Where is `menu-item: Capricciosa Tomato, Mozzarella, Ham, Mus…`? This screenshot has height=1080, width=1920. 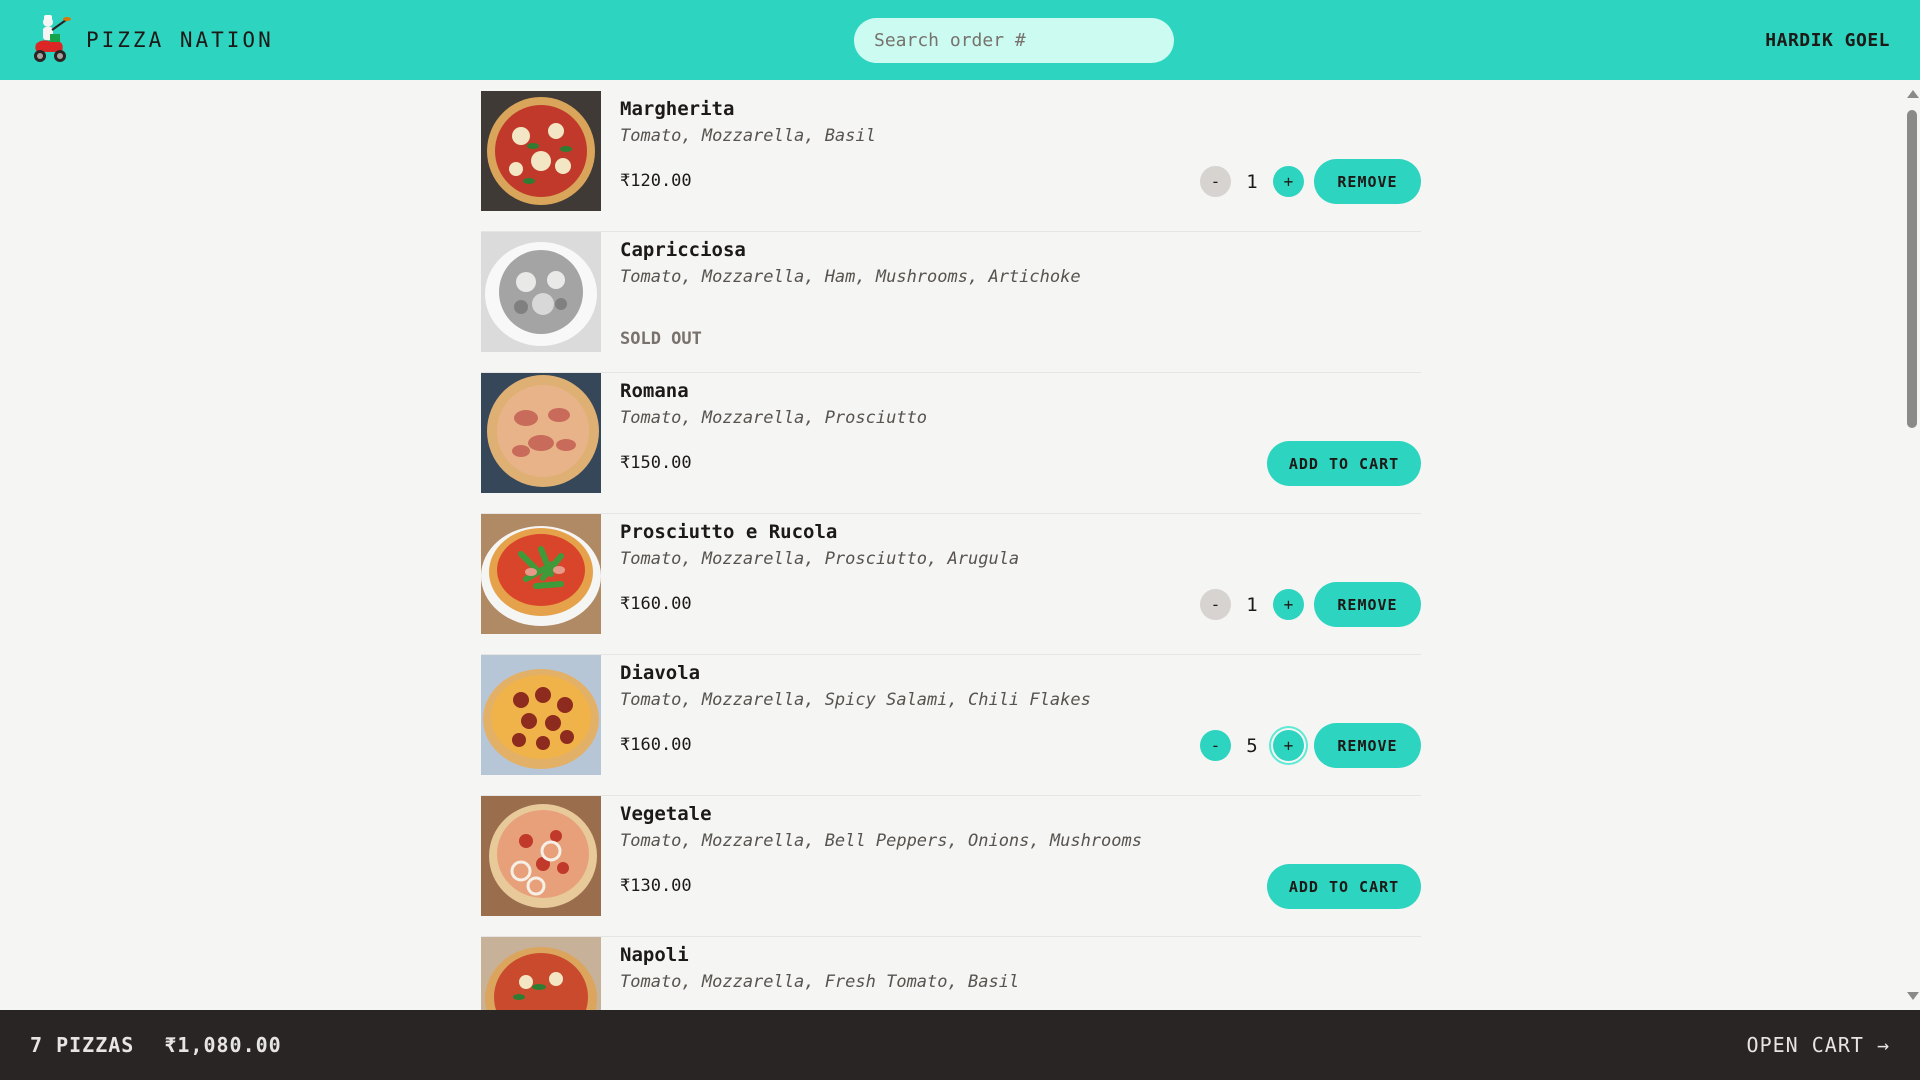
menu-item: Capricciosa Tomato, Mozzarella, Ham, Mus… is located at coordinates (951, 302).